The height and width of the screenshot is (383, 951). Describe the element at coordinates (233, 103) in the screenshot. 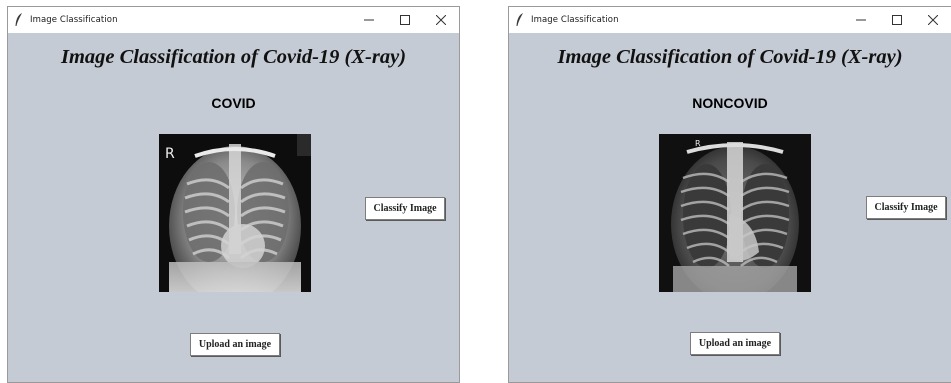

I see `classification-result: COVID` at that location.